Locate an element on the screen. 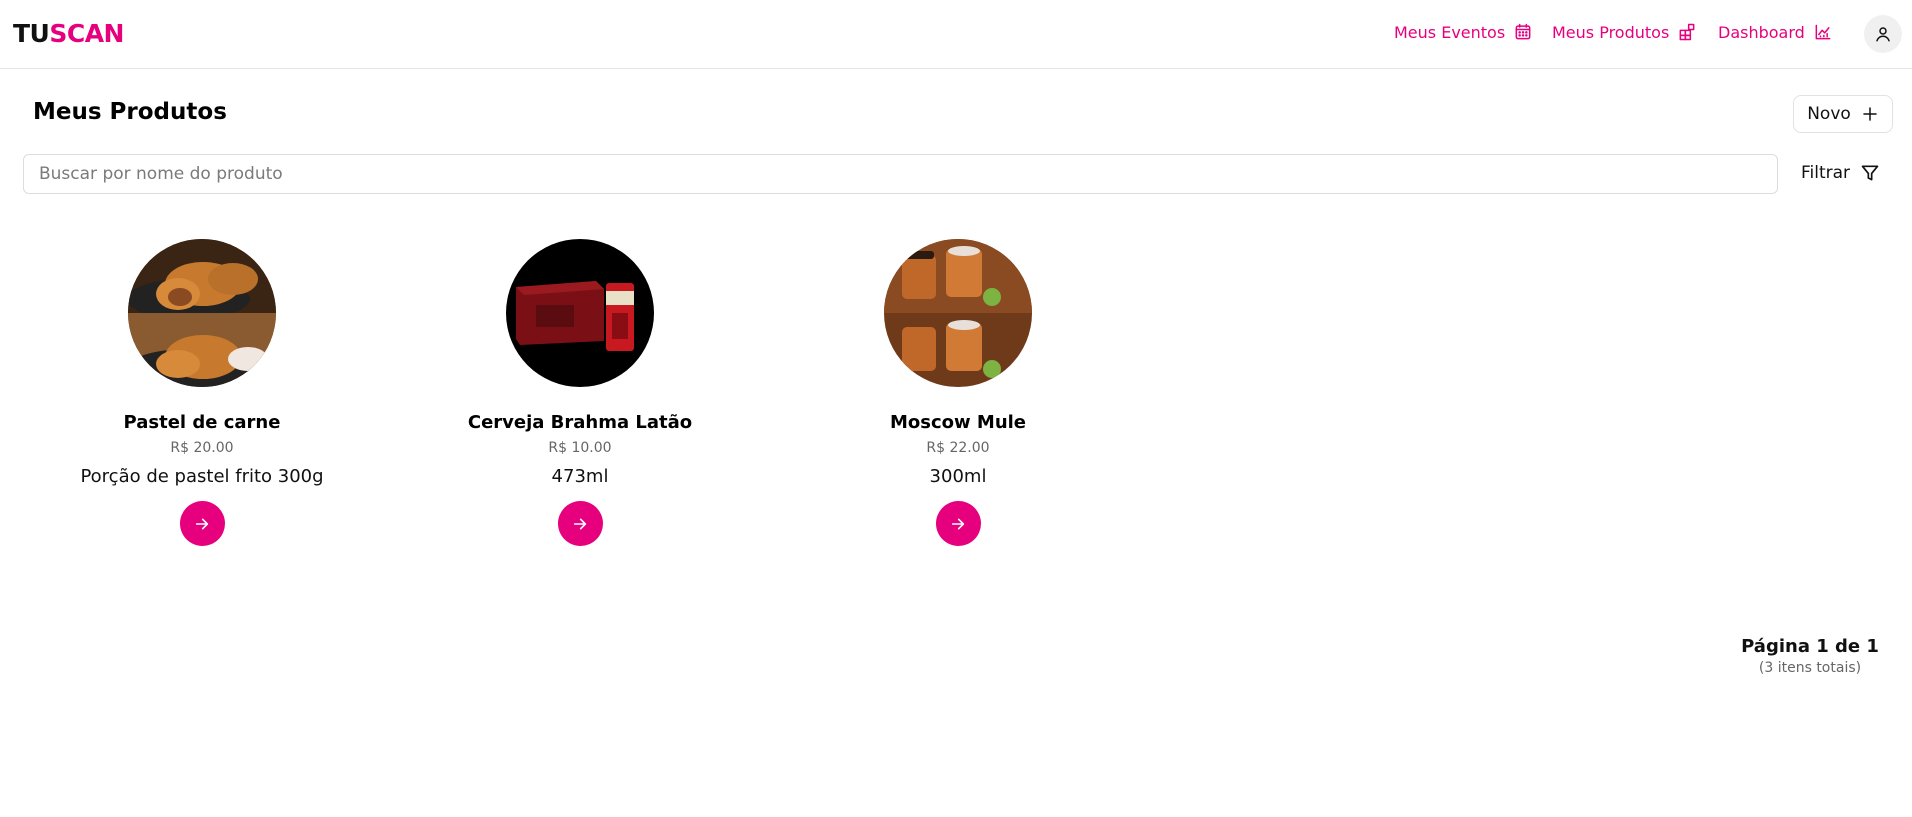  nav-events-label: Meus Eventos is located at coordinates (1450, 32).